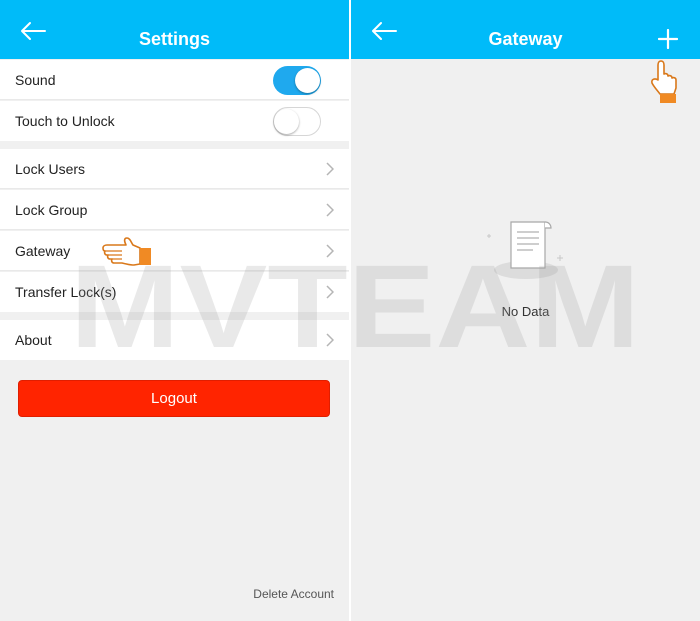  Describe the element at coordinates (50, 169) in the screenshot. I see `lock-users-label: Lock Users` at that location.